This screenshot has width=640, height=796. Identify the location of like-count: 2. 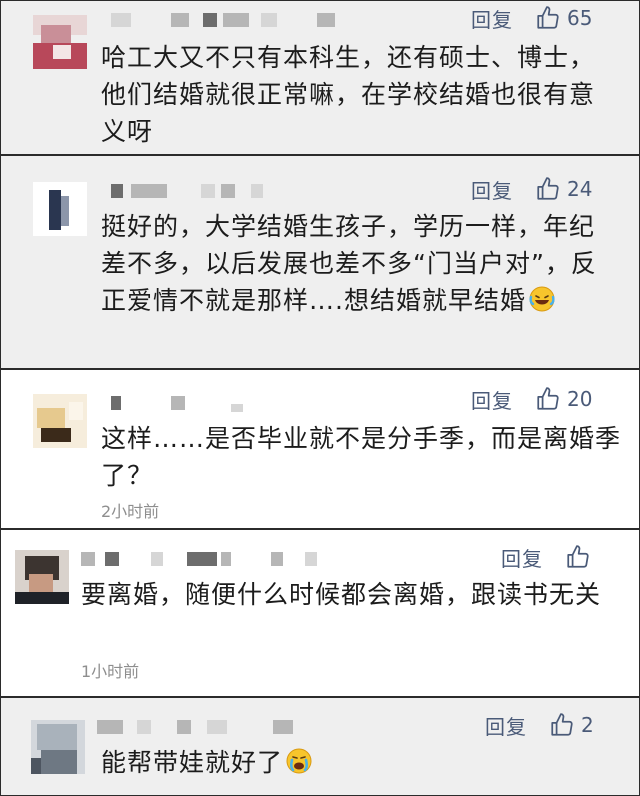
(587, 725).